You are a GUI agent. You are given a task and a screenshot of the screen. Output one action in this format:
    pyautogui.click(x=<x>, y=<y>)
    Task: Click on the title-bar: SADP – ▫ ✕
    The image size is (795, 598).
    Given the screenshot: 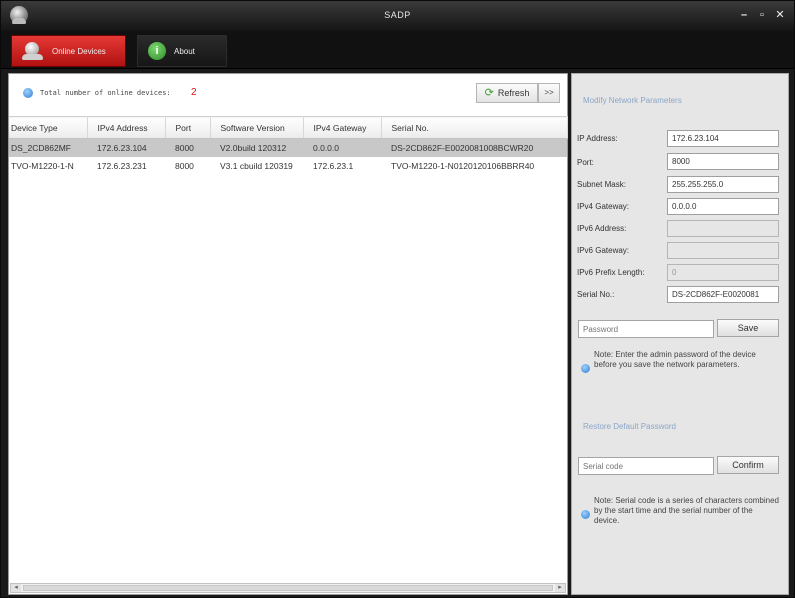 What is the action you would take?
    pyautogui.click(x=397, y=16)
    